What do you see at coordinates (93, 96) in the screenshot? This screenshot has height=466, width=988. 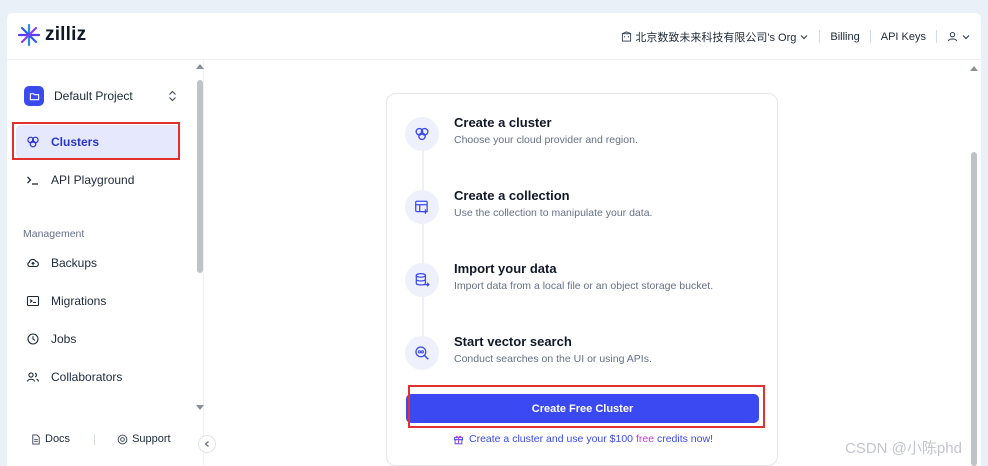 I see `project-name: Default Project` at bounding box center [93, 96].